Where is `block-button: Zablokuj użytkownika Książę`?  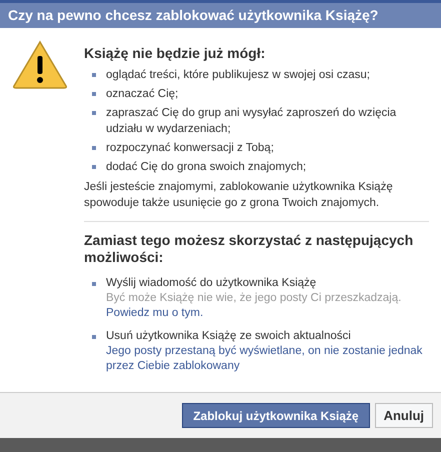 block-button: Zablokuj użytkownika Książę is located at coordinates (276, 415).